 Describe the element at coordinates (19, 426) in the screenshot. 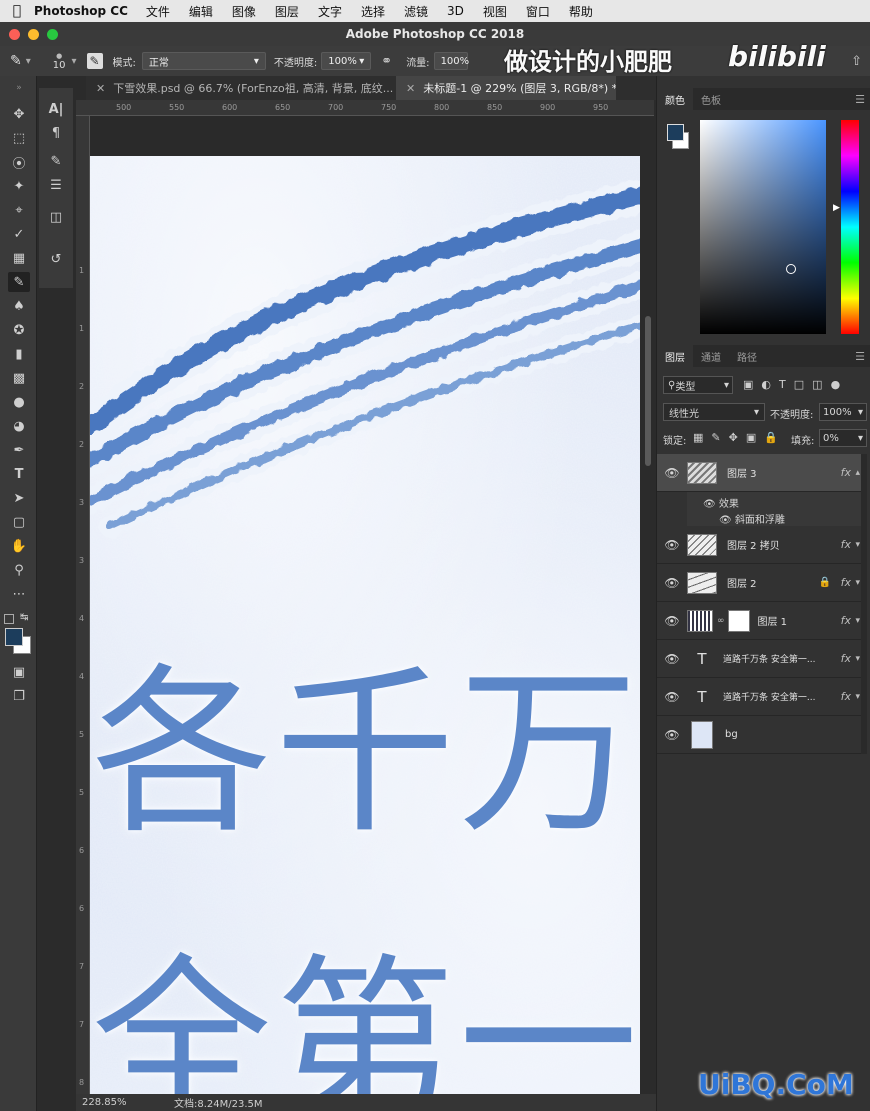

I see `dodge-tool-icon: ◕` at that location.